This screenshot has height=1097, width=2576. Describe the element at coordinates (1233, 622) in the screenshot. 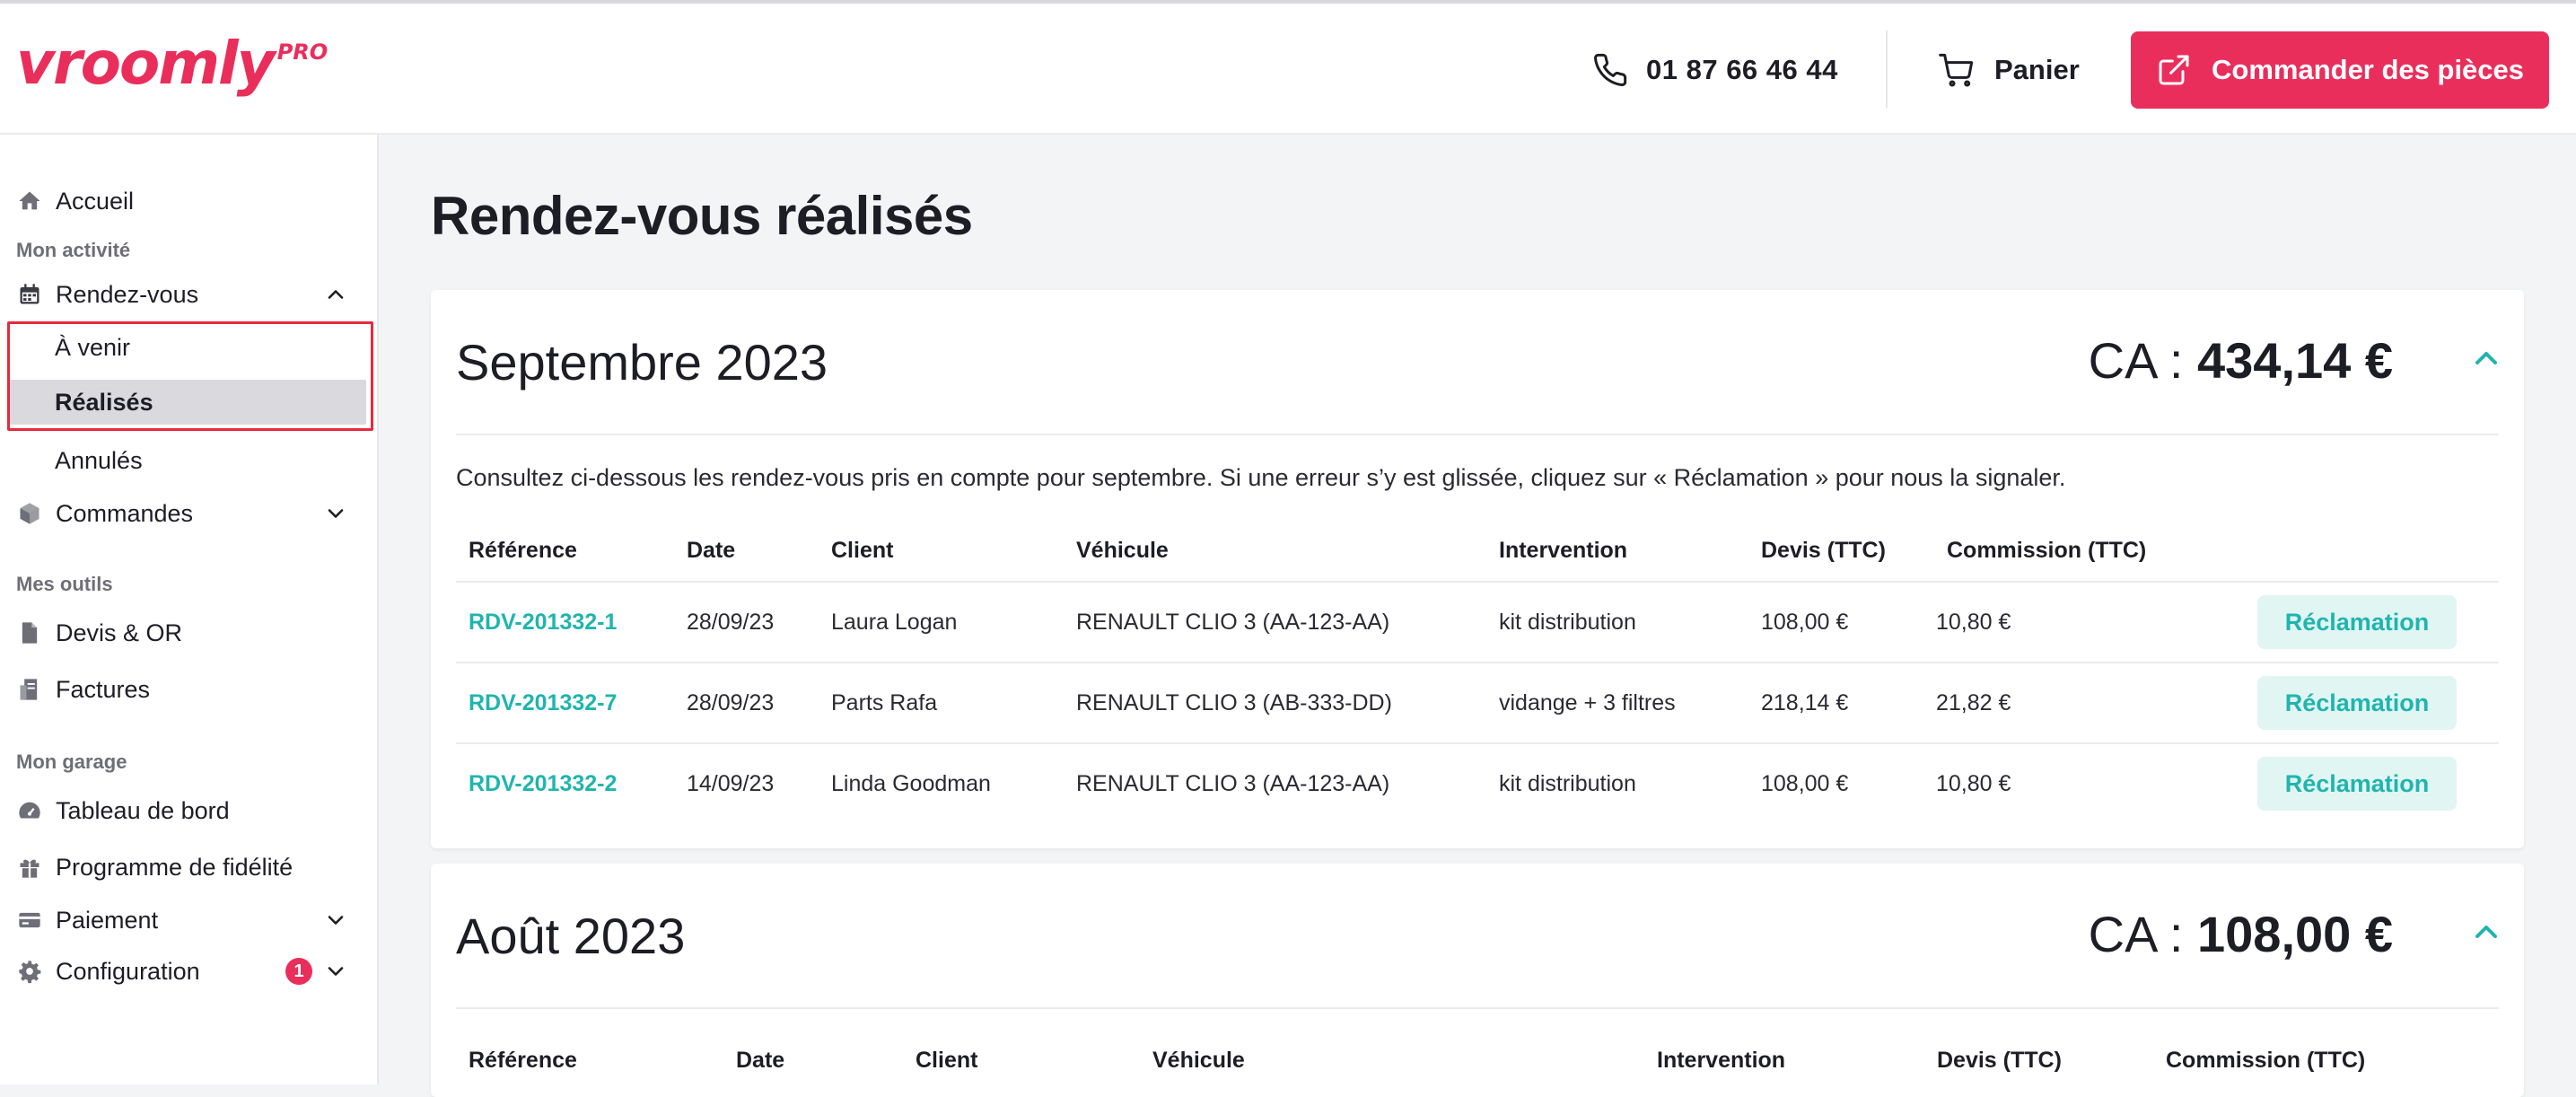

I see `vehicle: RENAULT CLIO 3 (AA-123-AA)` at that location.